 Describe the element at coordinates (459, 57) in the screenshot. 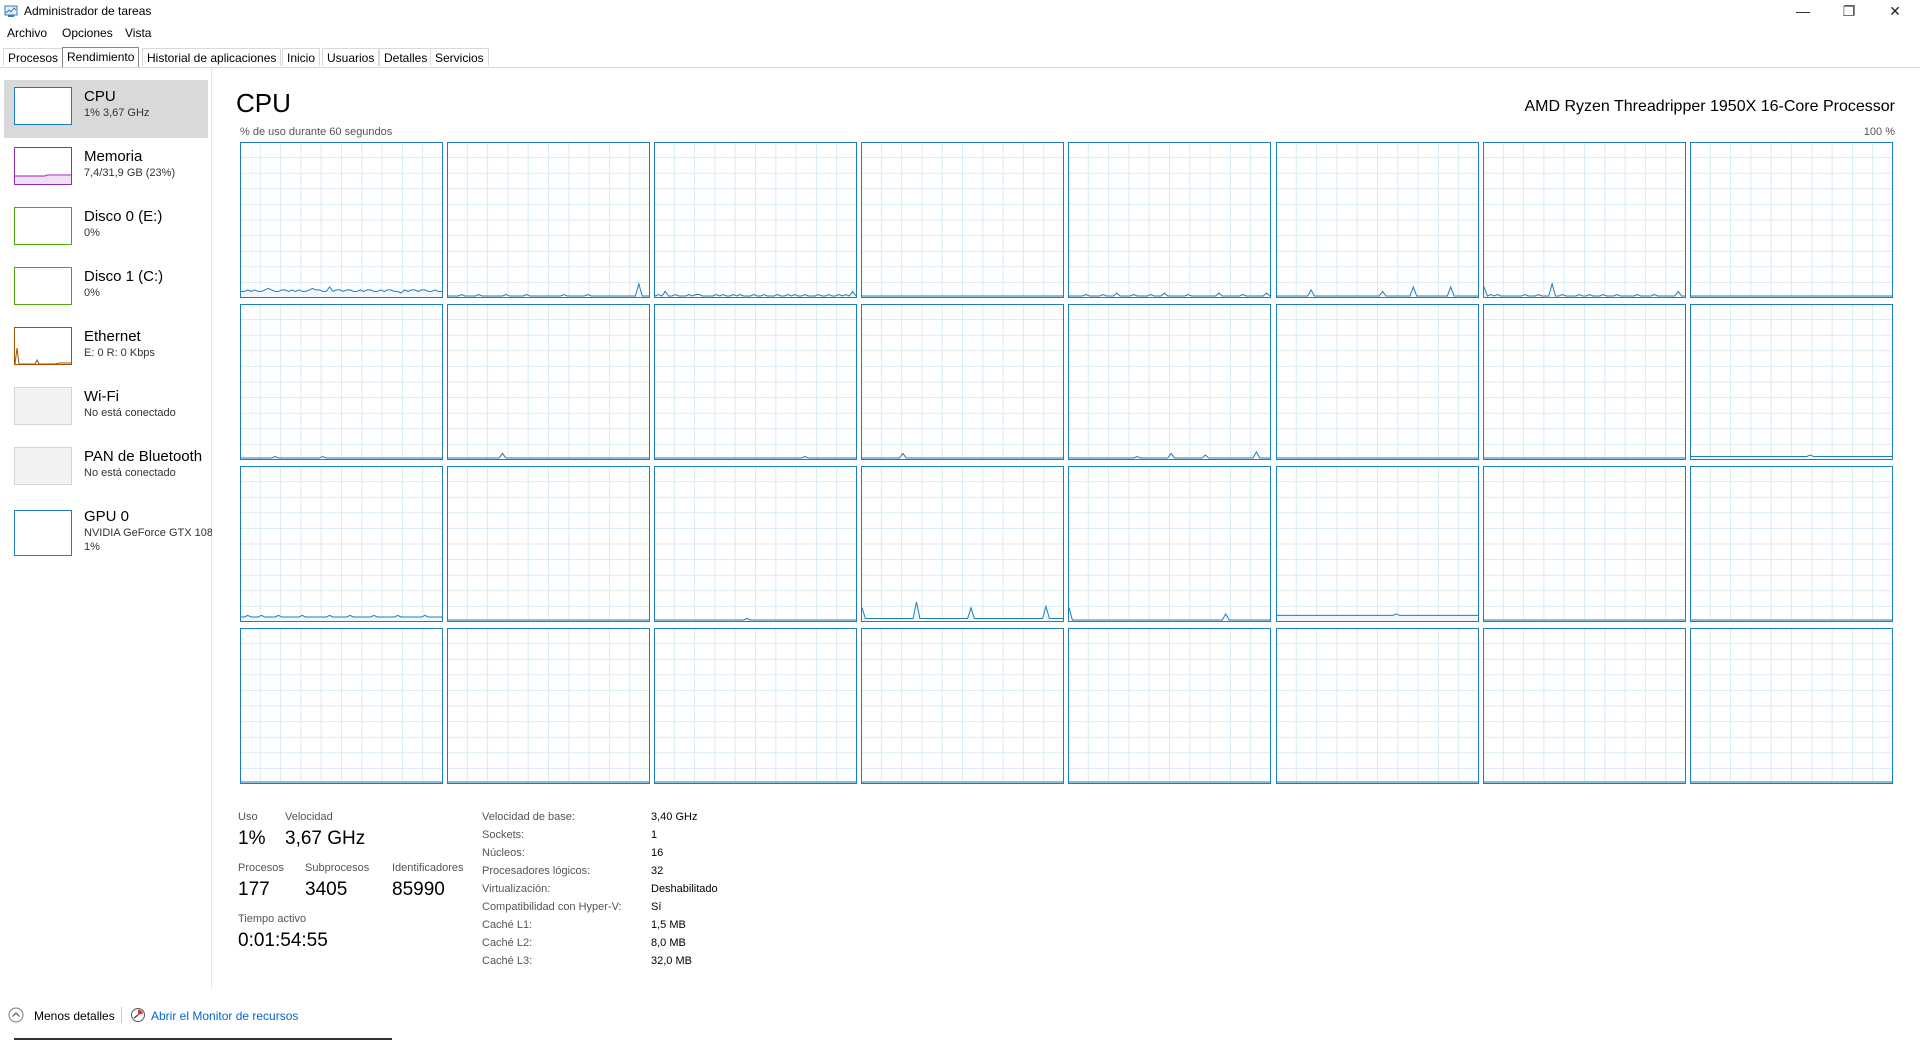

I see `tab-servicios: Servicios` at that location.